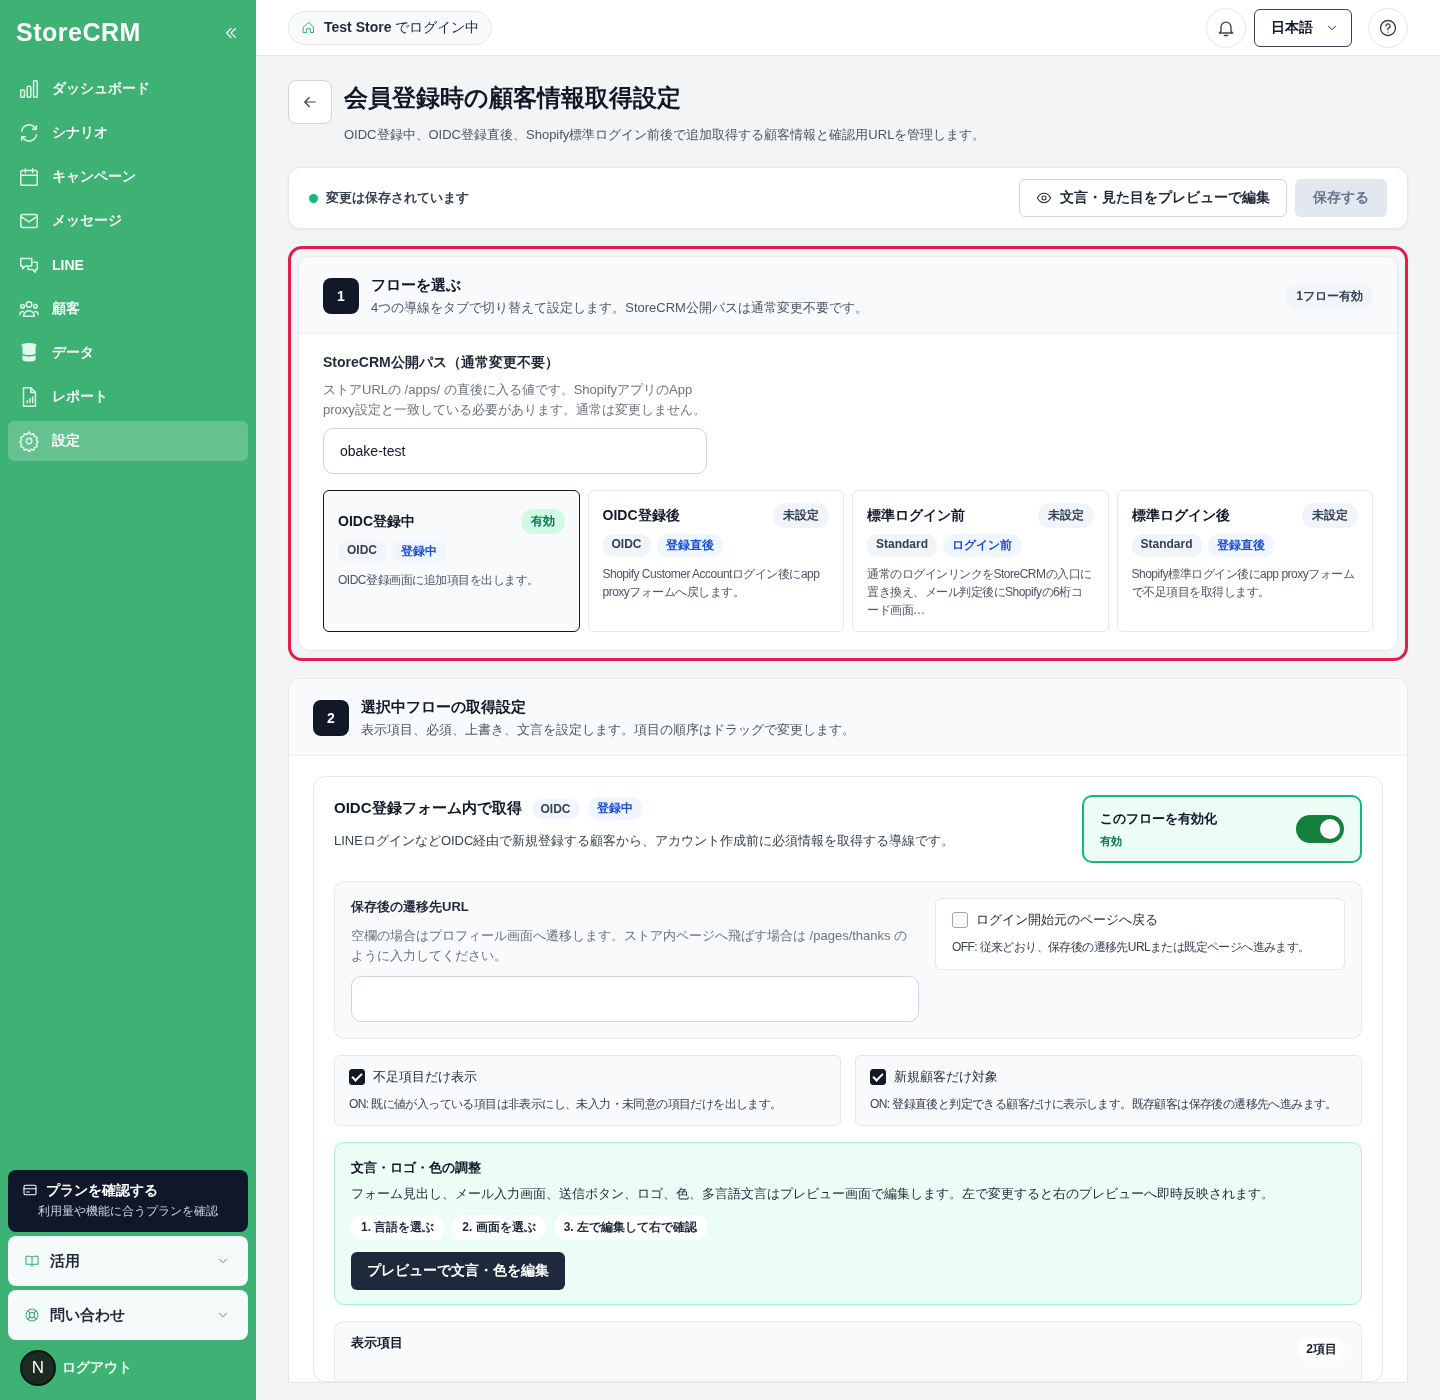 The height and width of the screenshot is (1400, 1440). What do you see at coordinates (1329, 296) in the screenshot?
I see `status-badge: 1フロー有効` at bounding box center [1329, 296].